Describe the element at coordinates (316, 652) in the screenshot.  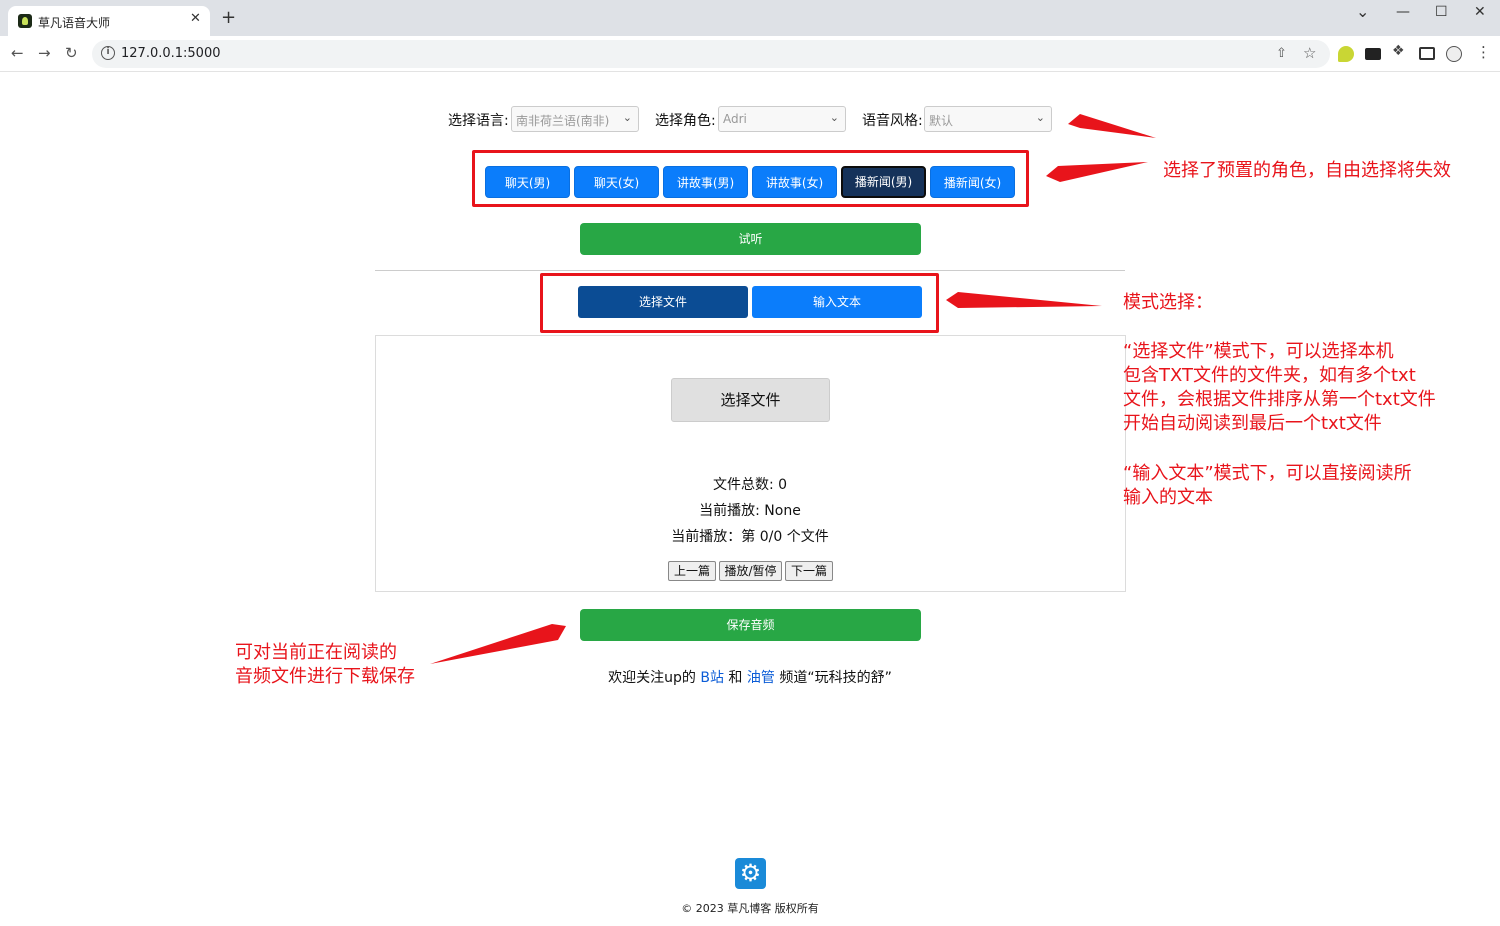
I see `annotation-line: 可对当前正在阅读的` at that location.